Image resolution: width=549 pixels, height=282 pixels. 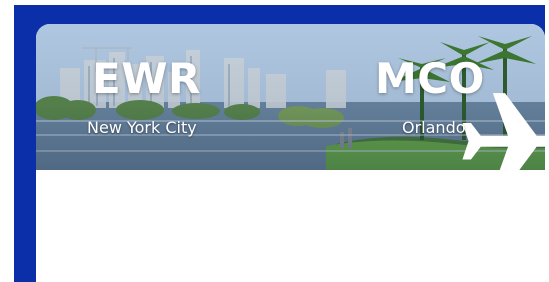 What do you see at coordinates (142, 127) in the screenshot?
I see `origin-city: New York City` at bounding box center [142, 127].